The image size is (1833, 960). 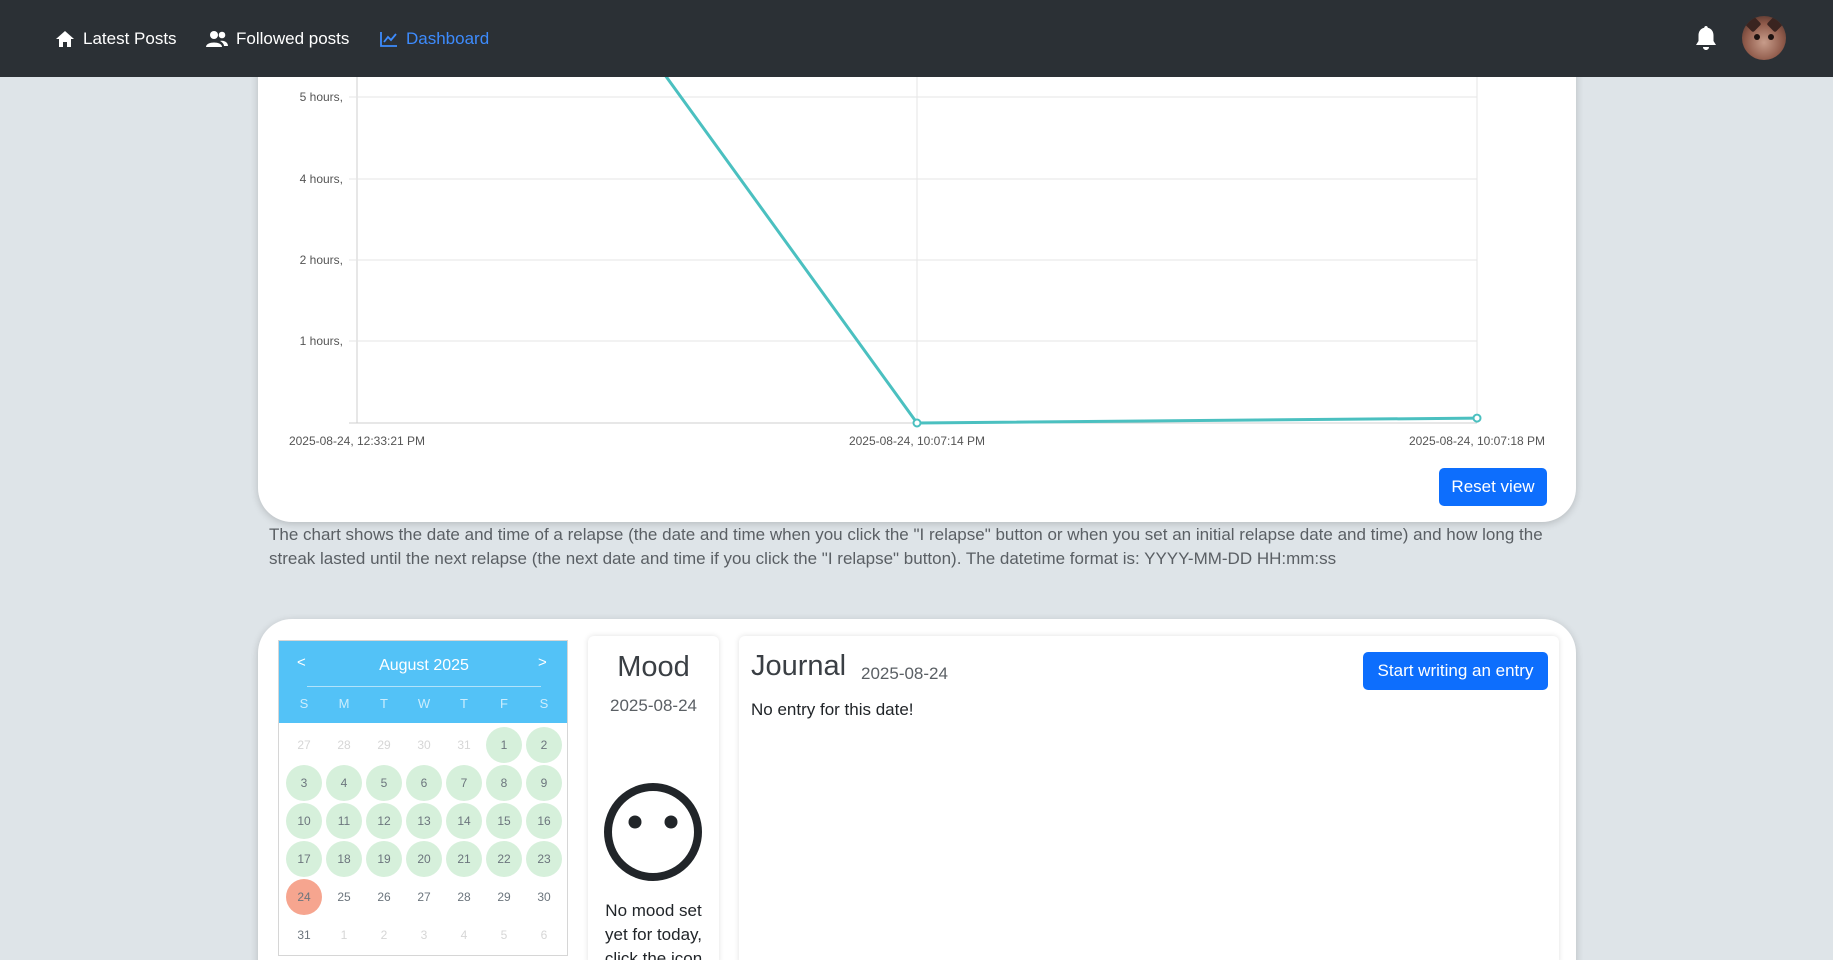 What do you see at coordinates (1493, 487) in the screenshot?
I see `reset-view-button: Reset view` at bounding box center [1493, 487].